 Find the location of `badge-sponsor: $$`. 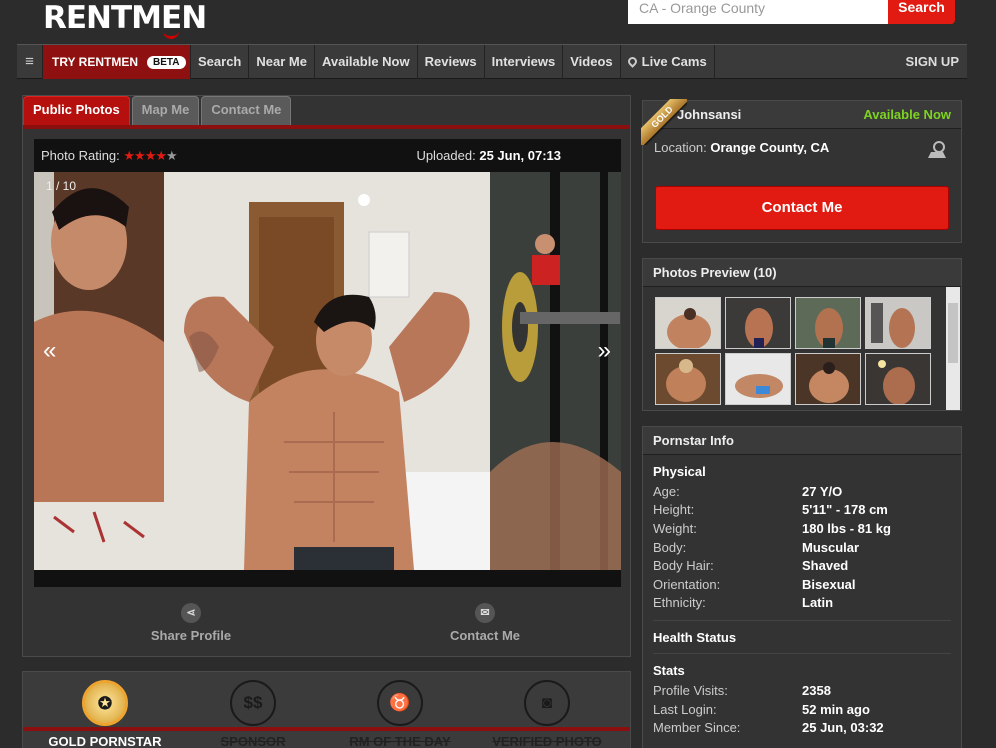

badge-sponsor: $$ is located at coordinates (253, 703).